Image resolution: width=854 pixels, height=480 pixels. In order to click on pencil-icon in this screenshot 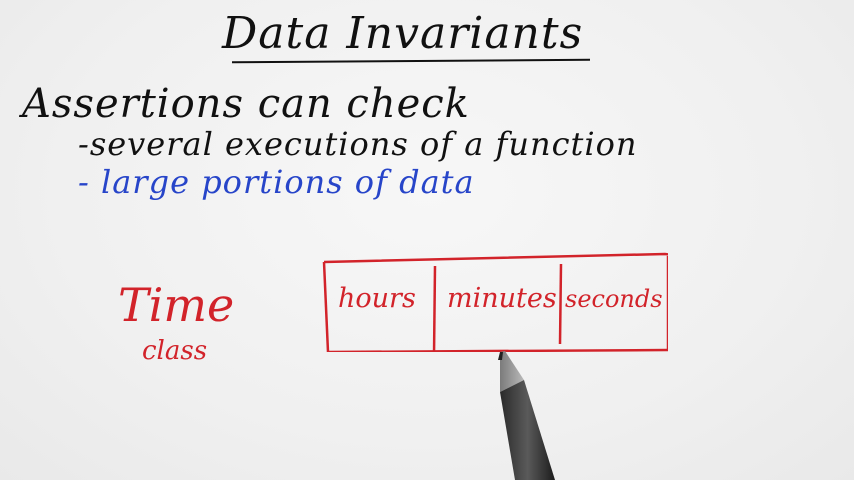, I will do `click(526, 415)`.